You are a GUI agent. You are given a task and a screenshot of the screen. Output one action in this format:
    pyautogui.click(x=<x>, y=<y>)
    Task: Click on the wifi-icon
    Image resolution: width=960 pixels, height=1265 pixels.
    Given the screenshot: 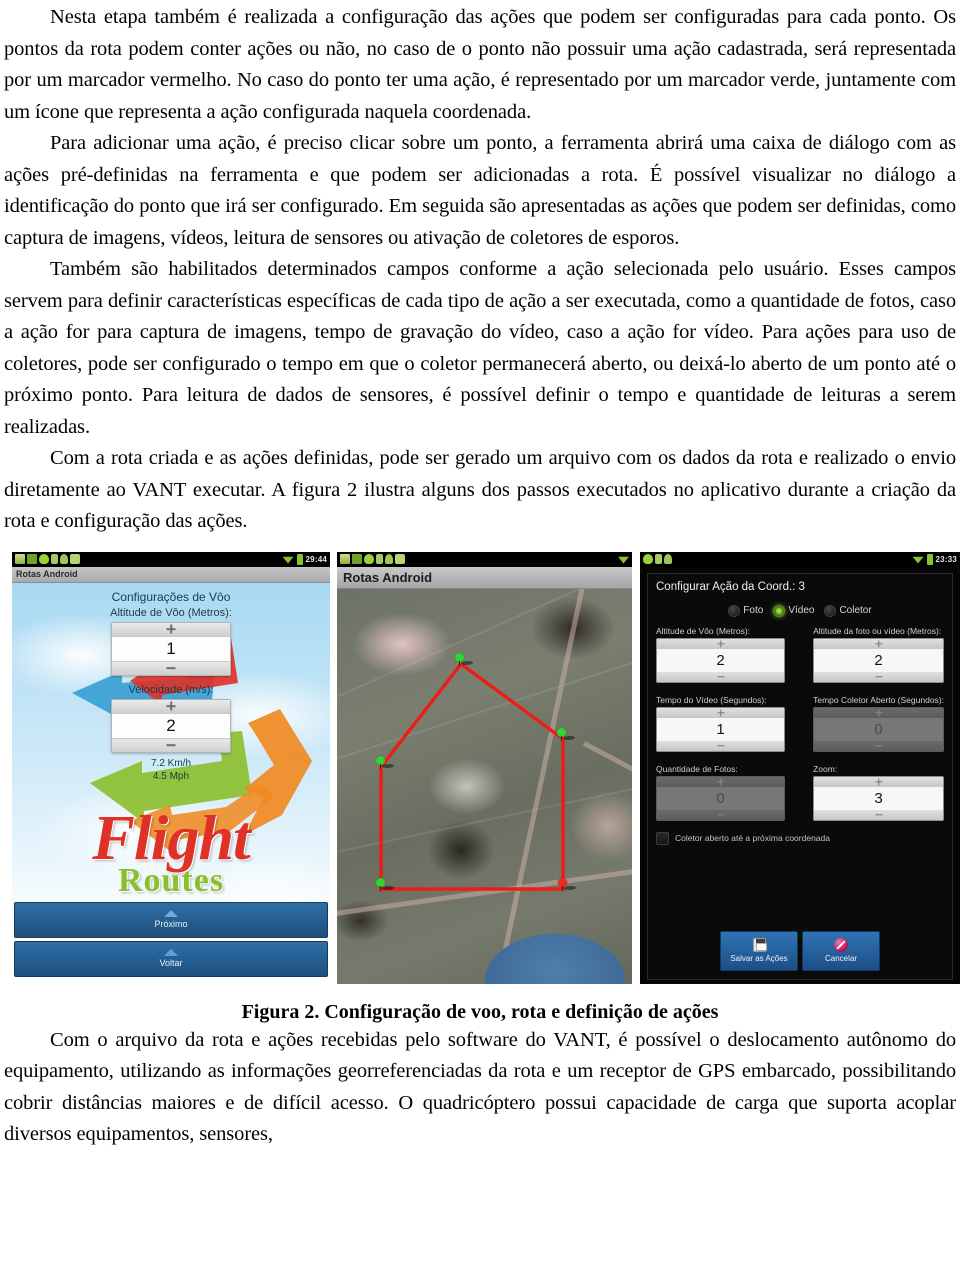 What is the action you would take?
    pyautogui.click(x=288, y=560)
    